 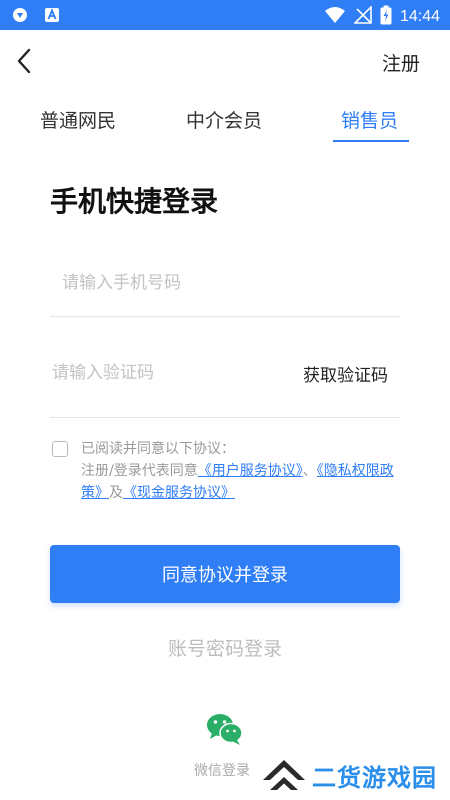 I want to click on wechat-icon, so click(x=225, y=729).